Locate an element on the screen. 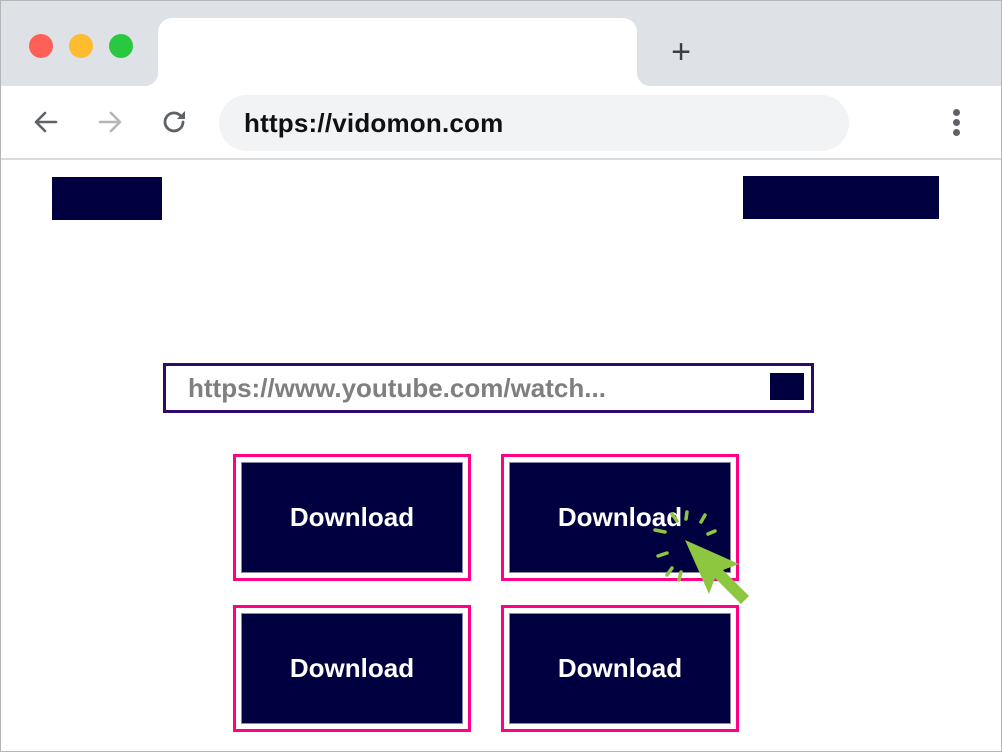 The height and width of the screenshot is (752, 1002). browser-menu-button is located at coordinates (957, 122).